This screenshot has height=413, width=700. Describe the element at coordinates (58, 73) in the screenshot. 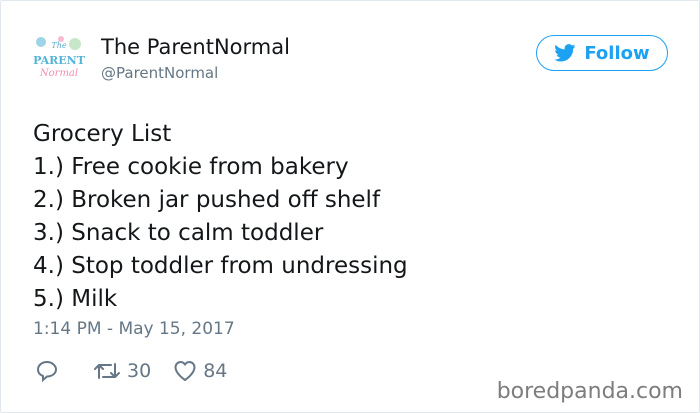

I see `svg-text: Normal` at that location.